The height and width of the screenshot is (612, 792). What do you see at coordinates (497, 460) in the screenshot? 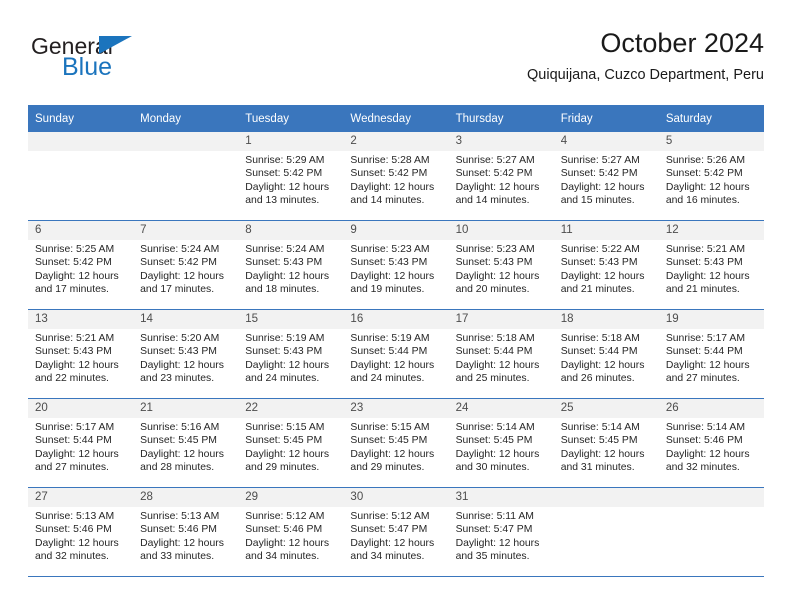
I see `daylight-text: Daylight: 12 hours and 30 minutes.` at bounding box center [497, 460].